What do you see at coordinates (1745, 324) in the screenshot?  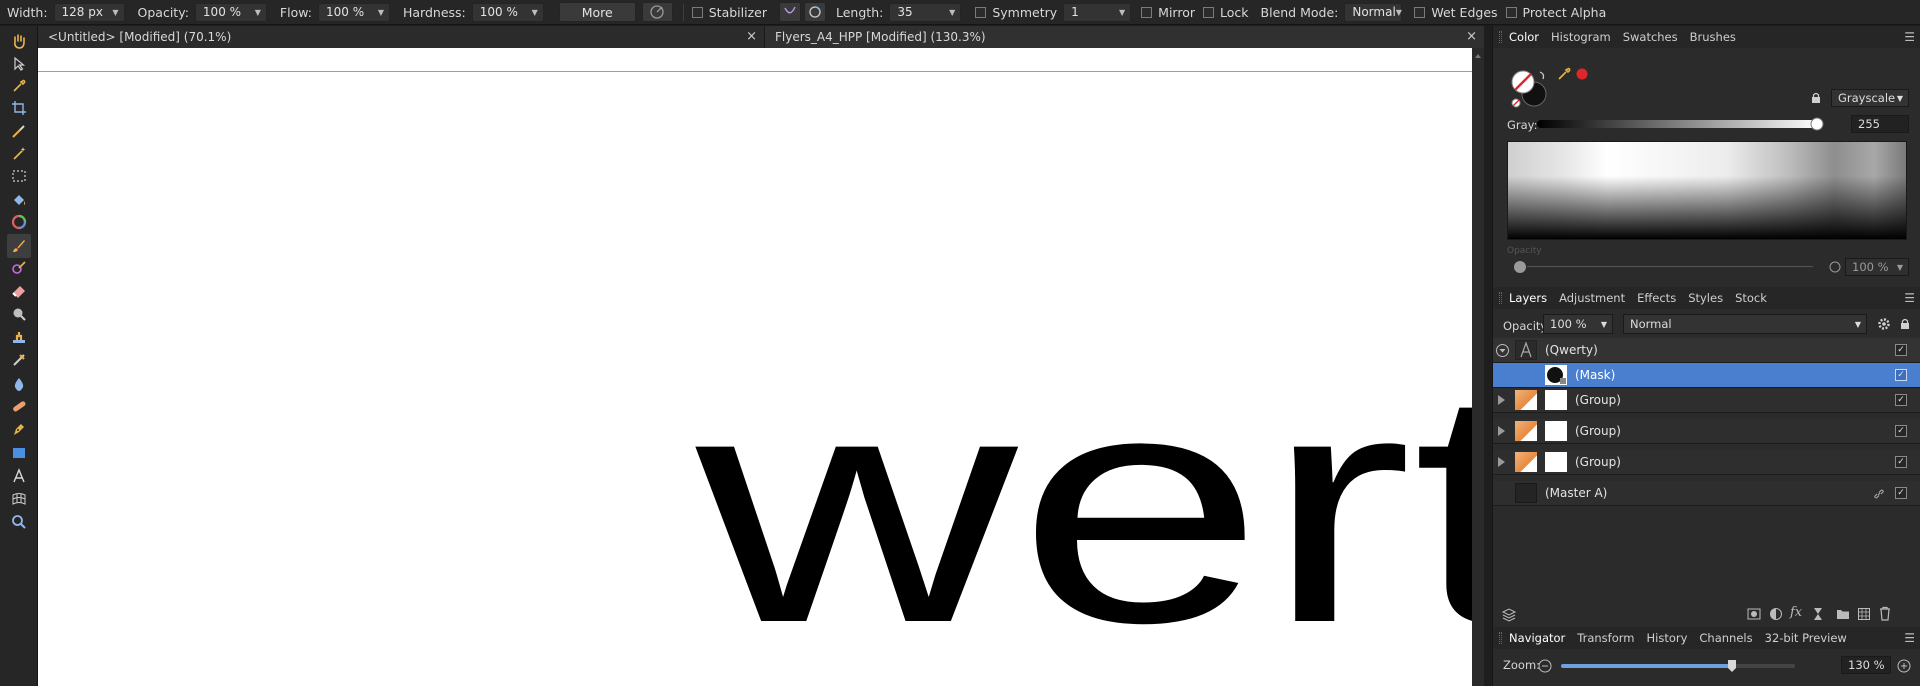 I see `layer-blend-mode-select: Normal ▼` at bounding box center [1745, 324].